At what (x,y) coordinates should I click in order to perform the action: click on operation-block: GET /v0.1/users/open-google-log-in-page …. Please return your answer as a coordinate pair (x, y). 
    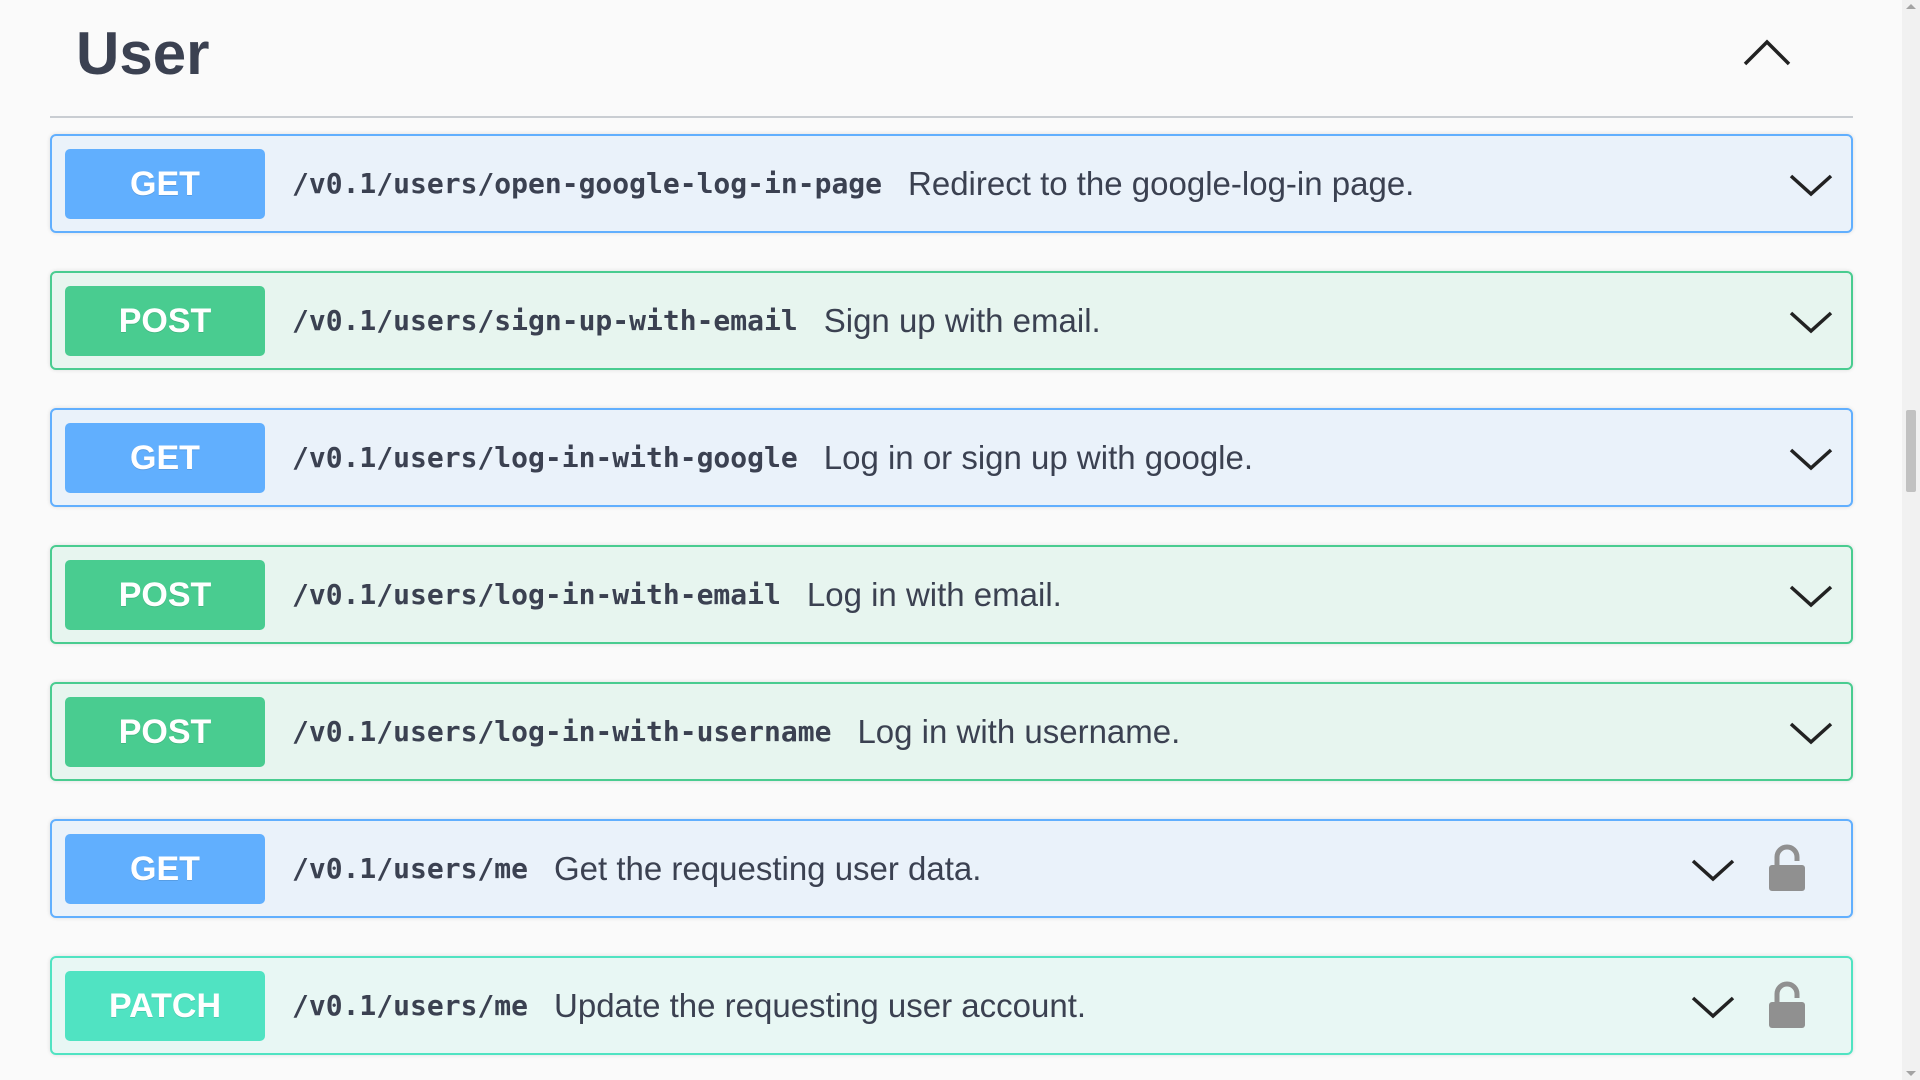
    Looking at the image, I should click on (951, 183).